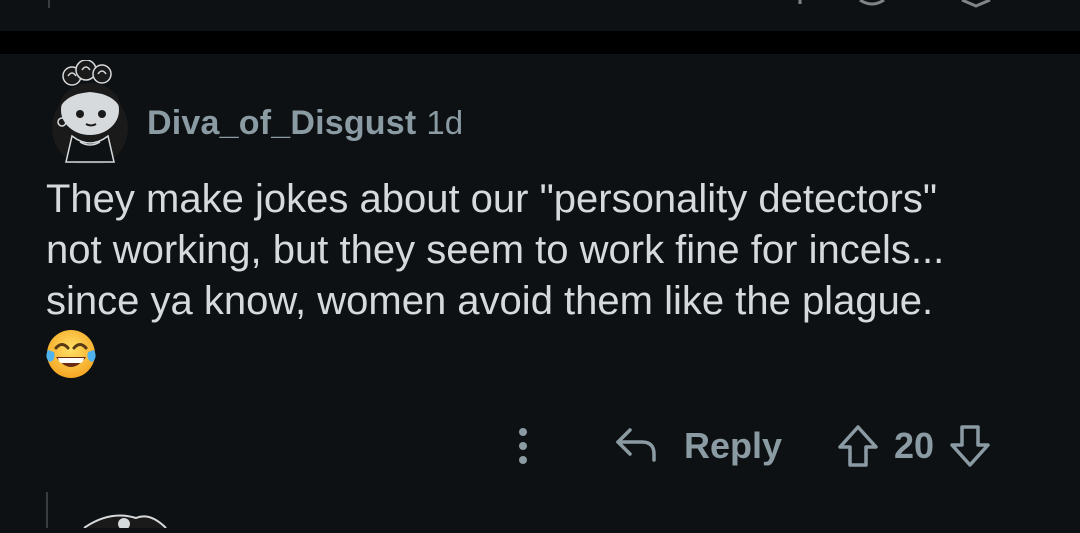 The width and height of the screenshot is (1080, 533). Describe the element at coordinates (970, 446) in the screenshot. I see `downvote-arrow-icon` at that location.